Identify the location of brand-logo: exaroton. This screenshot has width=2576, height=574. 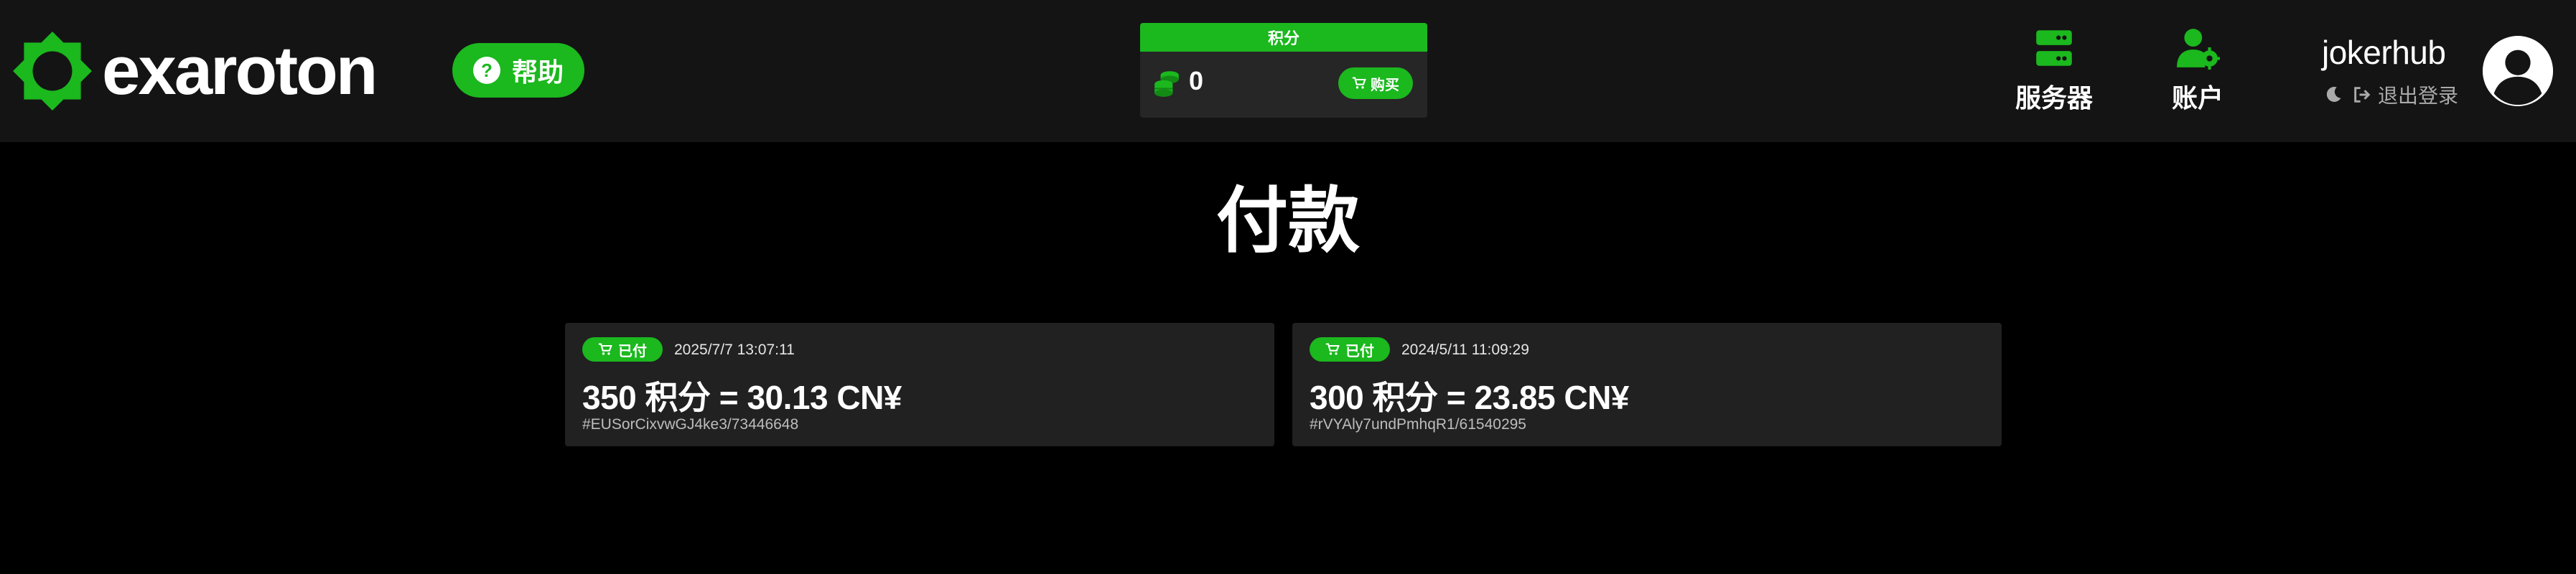
(195, 71).